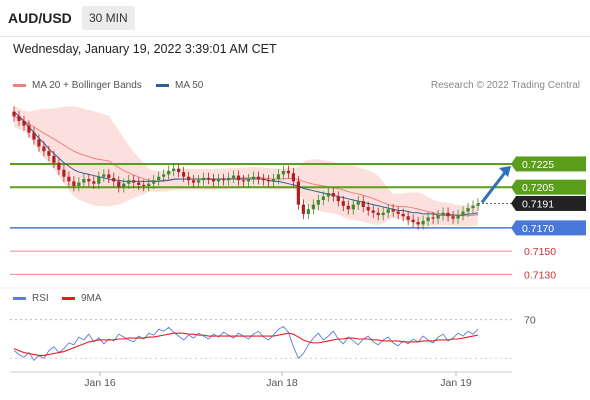 The image size is (590, 400). I want to click on level-value: 0.7170, so click(538, 229).